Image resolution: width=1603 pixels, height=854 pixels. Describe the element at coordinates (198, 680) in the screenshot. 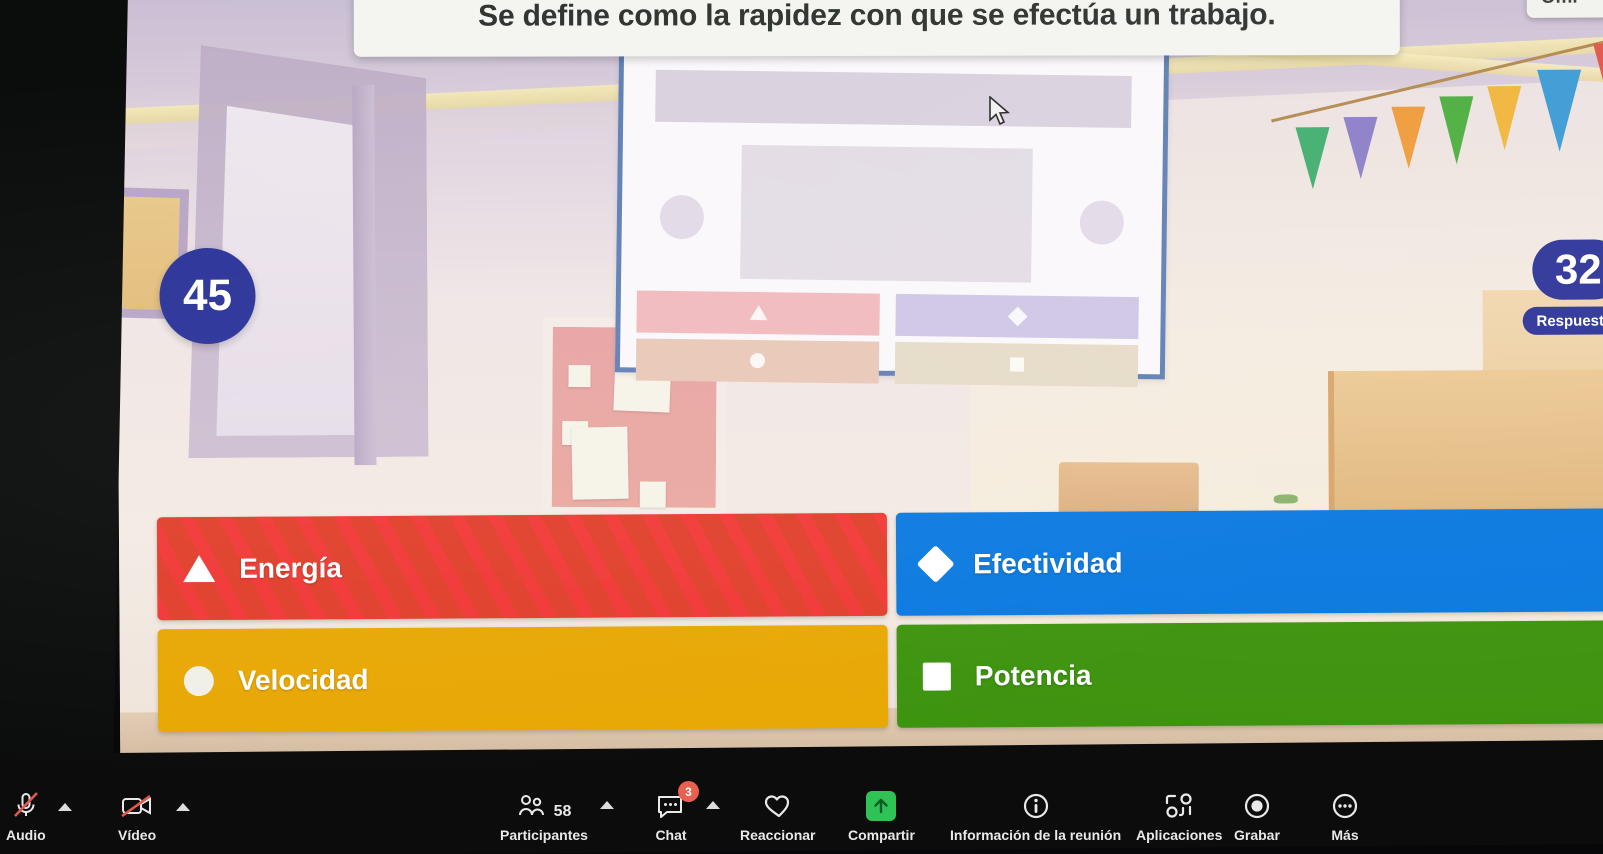

I see `circle-icon` at that location.